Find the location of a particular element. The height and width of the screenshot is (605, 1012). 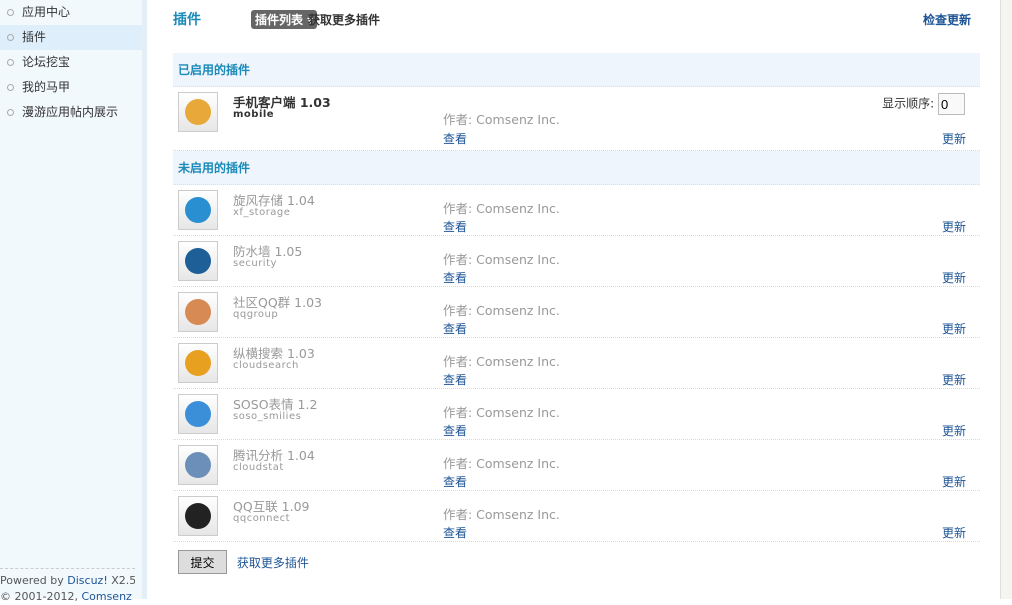

version-text: X2.5 is located at coordinates (121, 580).